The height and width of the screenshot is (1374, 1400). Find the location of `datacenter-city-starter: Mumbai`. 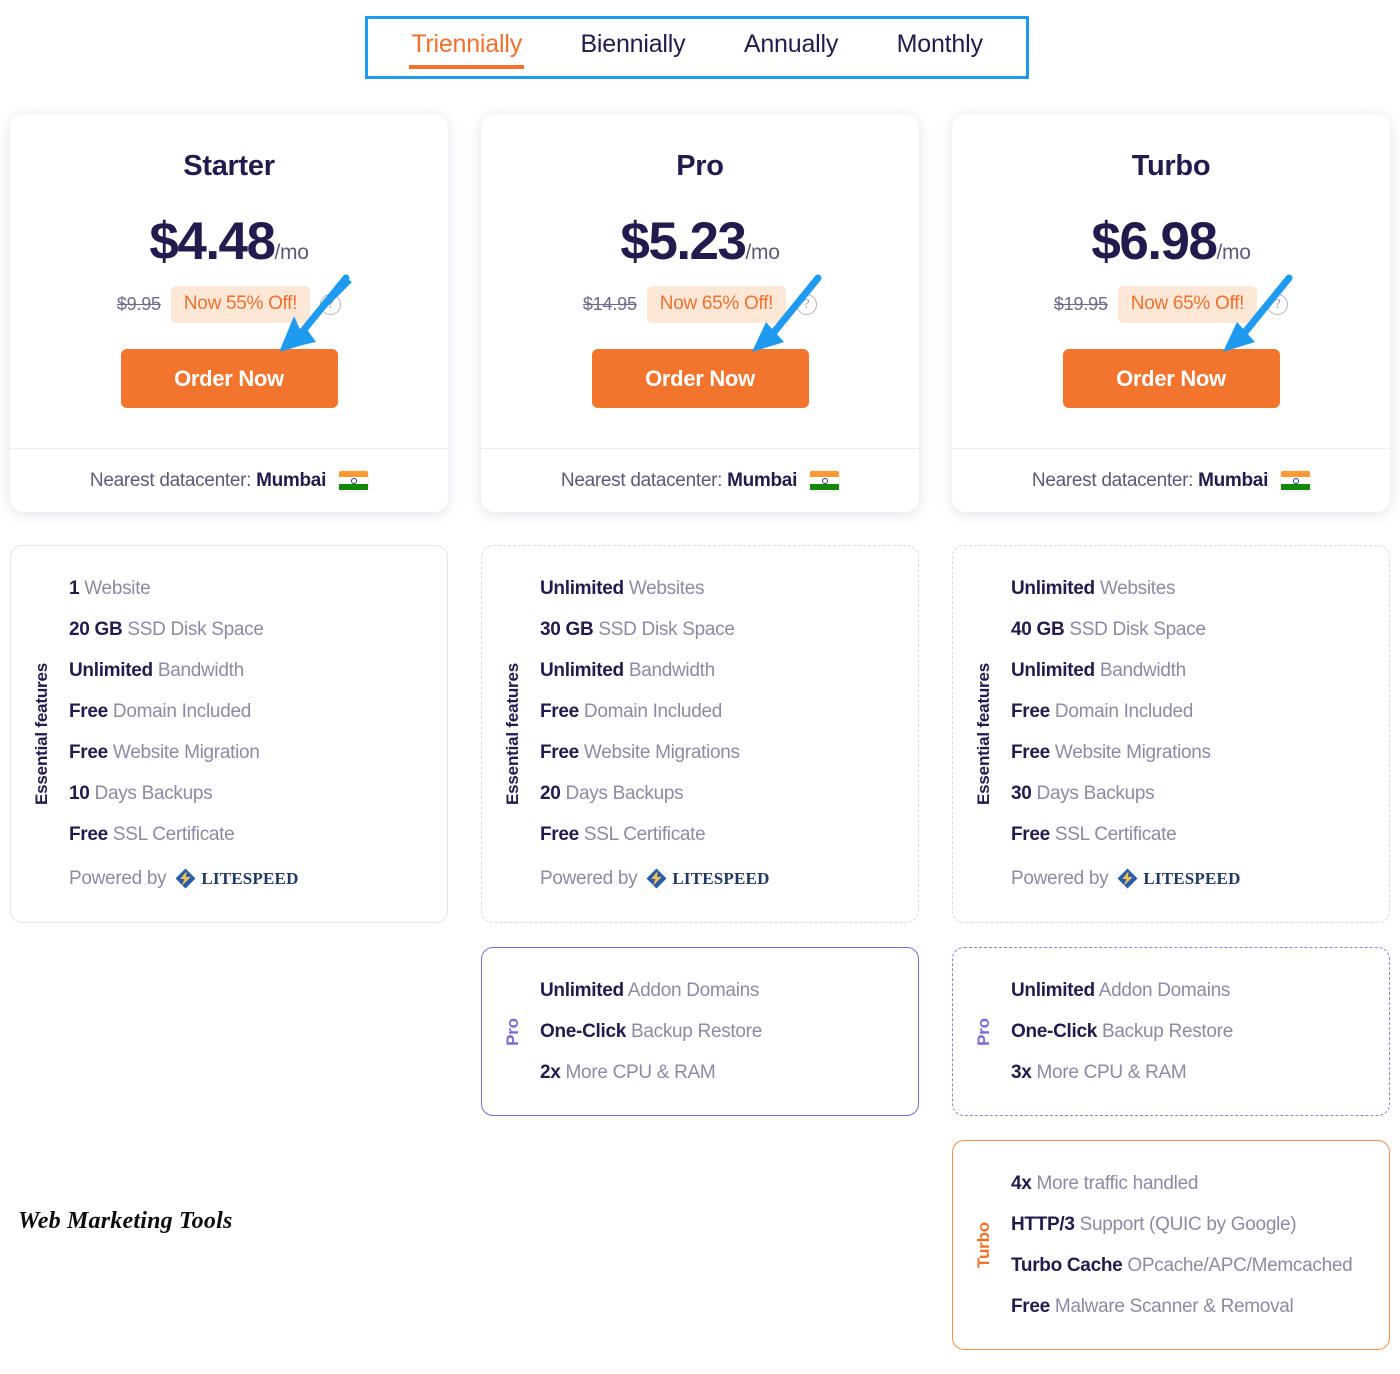

datacenter-city-starter: Mumbai is located at coordinates (291, 480).